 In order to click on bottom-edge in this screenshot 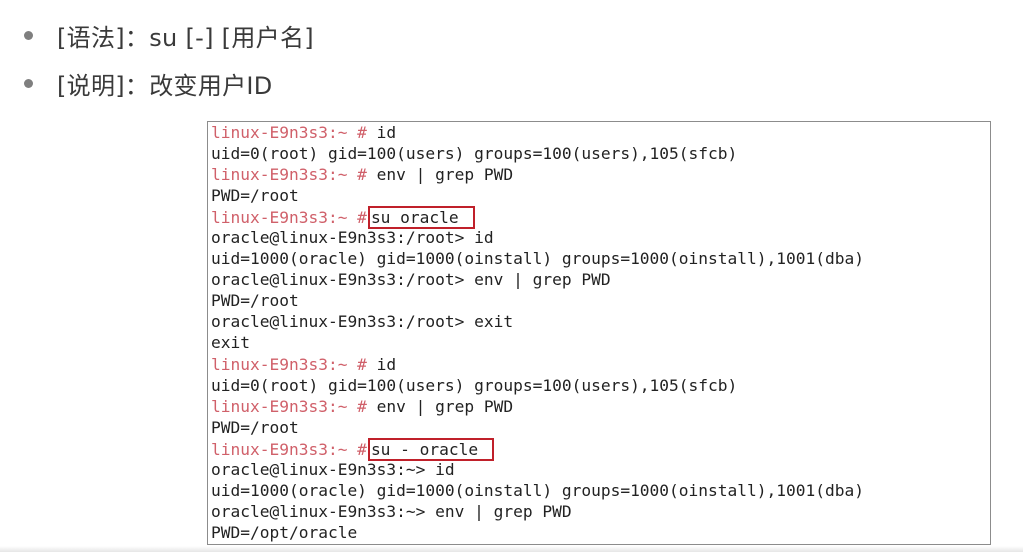, I will do `click(511, 549)`.